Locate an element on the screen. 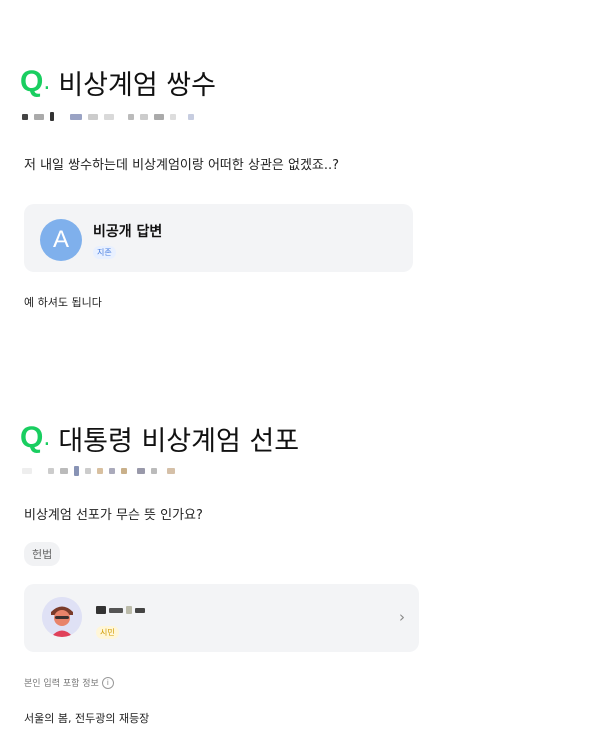 The height and width of the screenshot is (750, 600). rank-badge: 시민 is located at coordinates (107, 632).